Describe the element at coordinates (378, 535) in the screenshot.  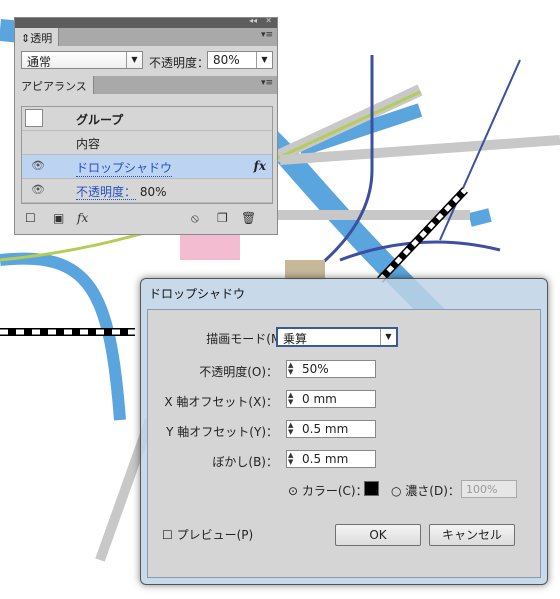
I see `ok-button: OK` at that location.